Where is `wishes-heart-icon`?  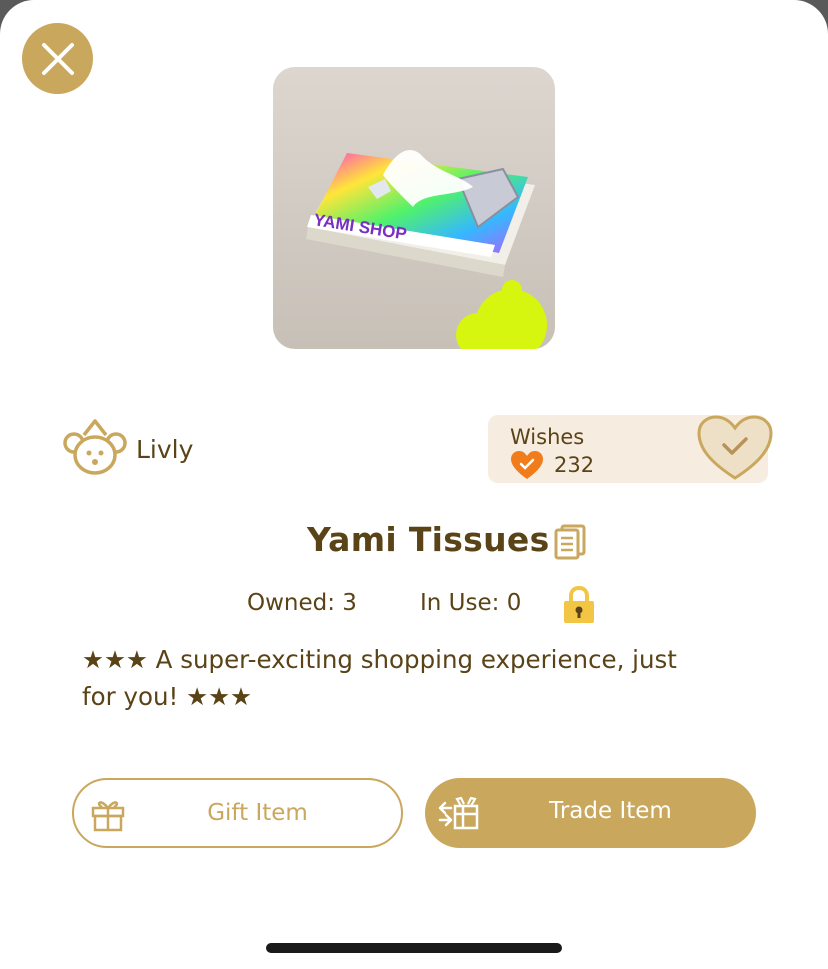 wishes-heart-icon is located at coordinates (527, 465).